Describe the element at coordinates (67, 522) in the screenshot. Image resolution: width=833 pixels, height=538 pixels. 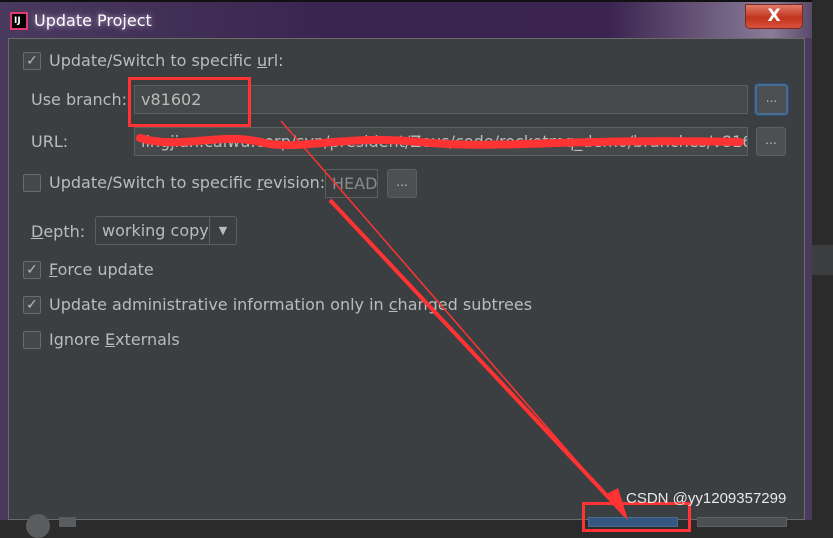
I see `settings-icon` at that location.